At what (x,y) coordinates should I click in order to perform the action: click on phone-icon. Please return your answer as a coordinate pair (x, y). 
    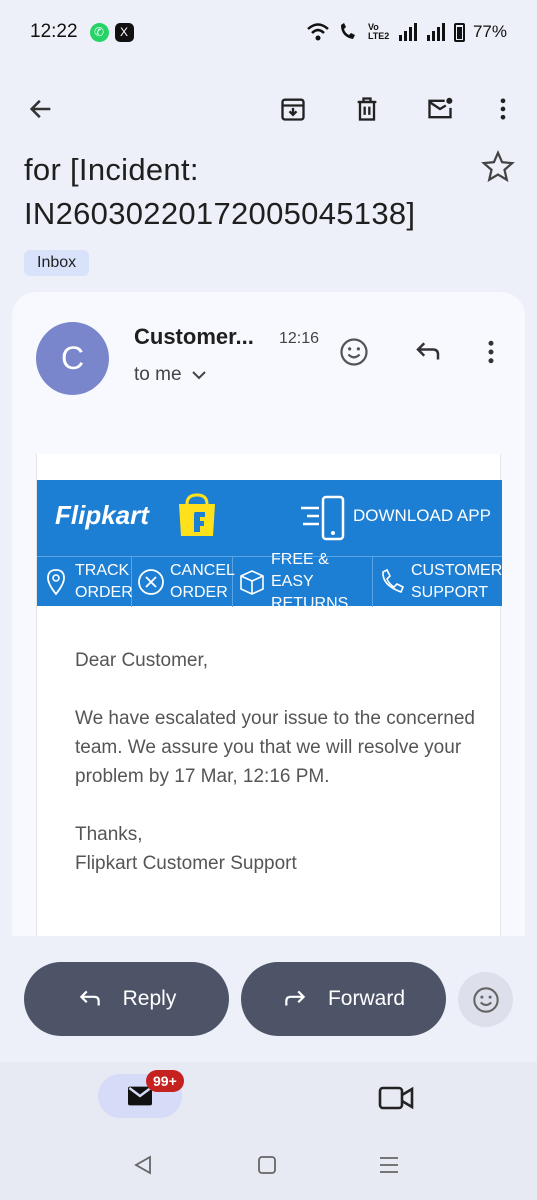
    Looking at the image, I should click on (393, 581).